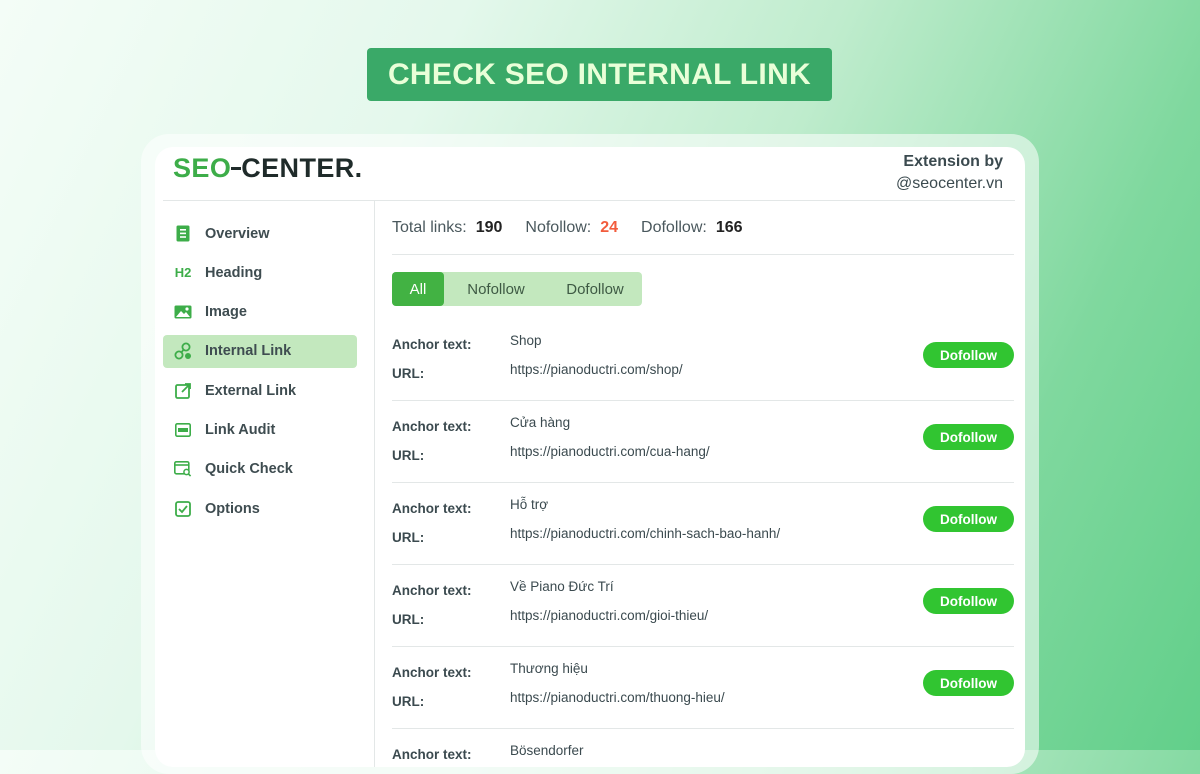  Describe the element at coordinates (562, 586) in the screenshot. I see `anchor-text-value: Về Piano Đức Trí` at that location.